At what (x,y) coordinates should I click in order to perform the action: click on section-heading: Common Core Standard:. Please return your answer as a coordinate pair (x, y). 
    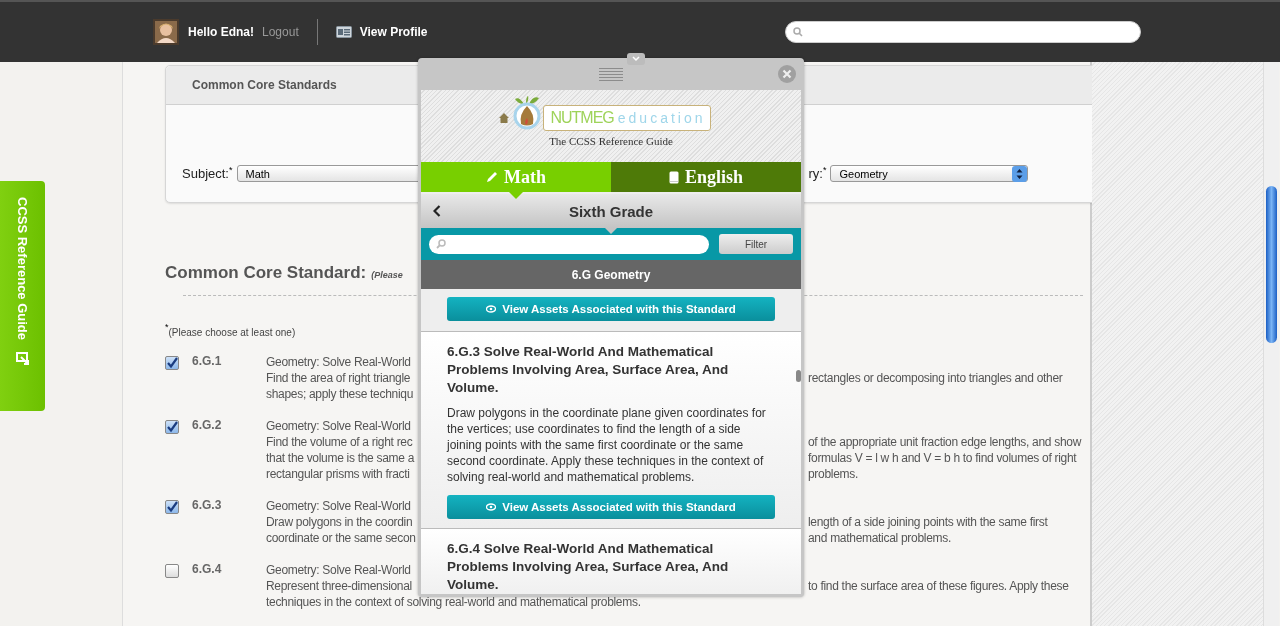
    Looking at the image, I should click on (266, 273).